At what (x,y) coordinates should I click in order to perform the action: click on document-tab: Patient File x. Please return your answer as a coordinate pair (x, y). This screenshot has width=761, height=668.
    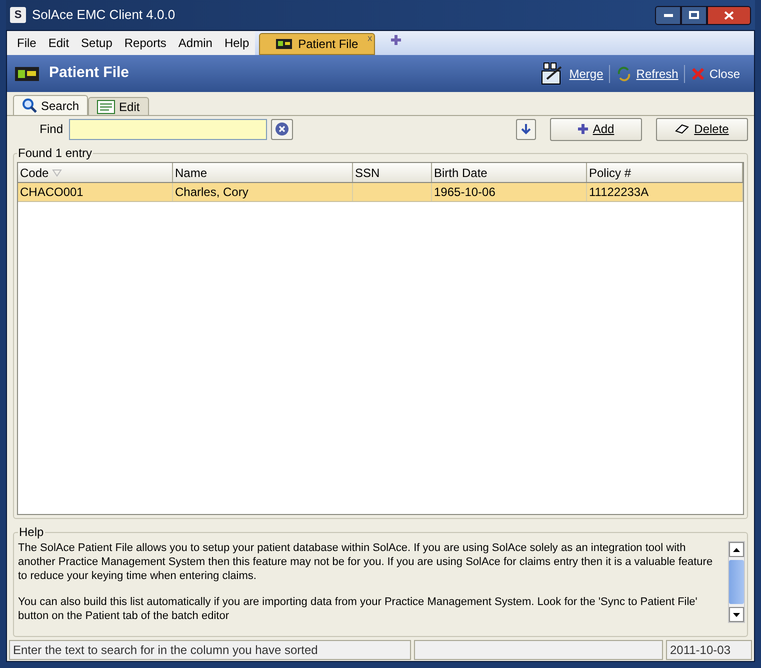
    Looking at the image, I should click on (317, 44).